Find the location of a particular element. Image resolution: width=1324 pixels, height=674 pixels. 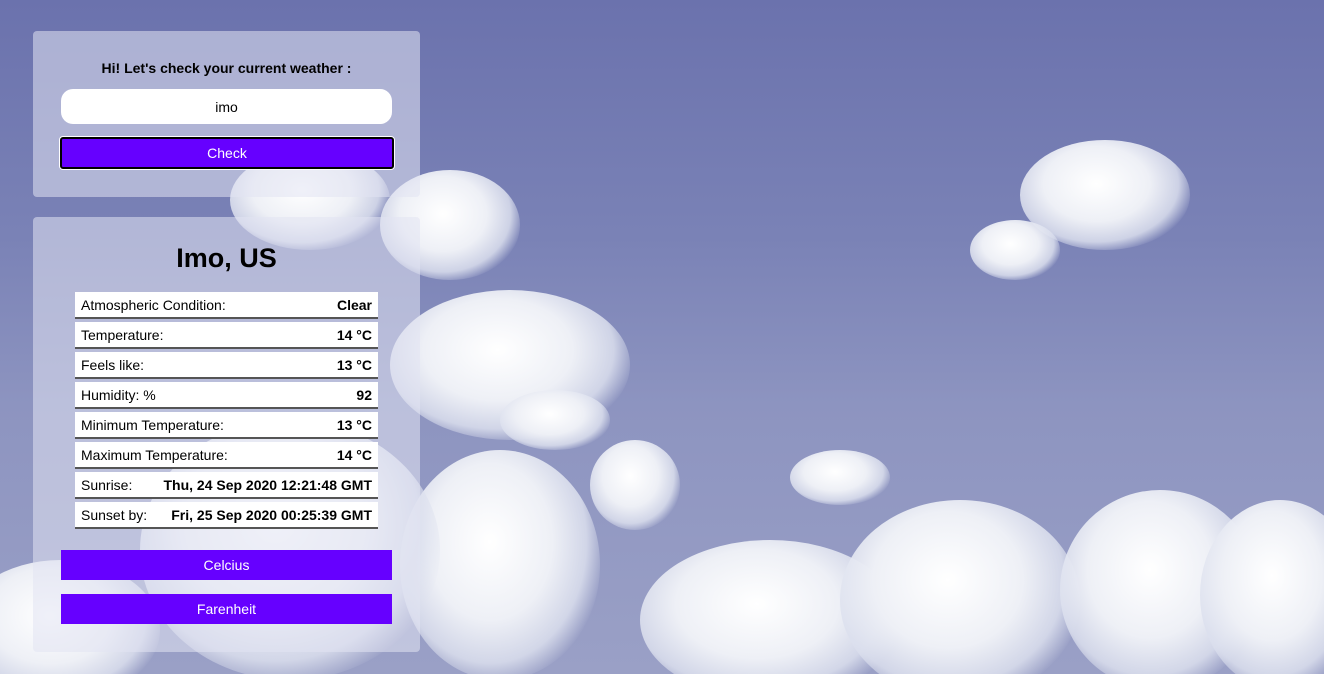

info-row-max-temperature: Maximum Temperature: 14 °C is located at coordinates (226, 455).